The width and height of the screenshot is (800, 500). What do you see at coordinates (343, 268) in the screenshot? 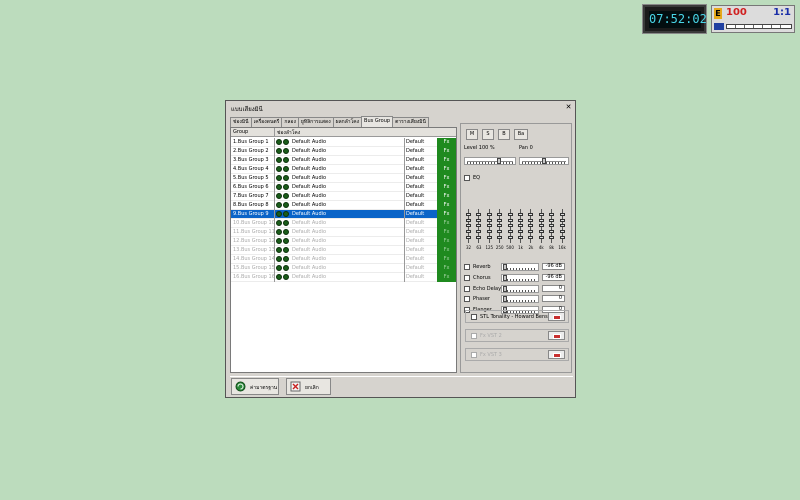
I see `table-row: 15.Bus Group 15 Default Audio Default Fx` at bounding box center [343, 268].